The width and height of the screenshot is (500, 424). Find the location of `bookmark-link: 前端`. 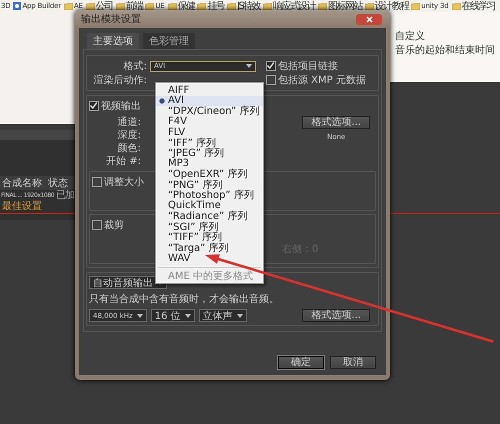

bookmark-link: 前端 is located at coordinates (134, 6).